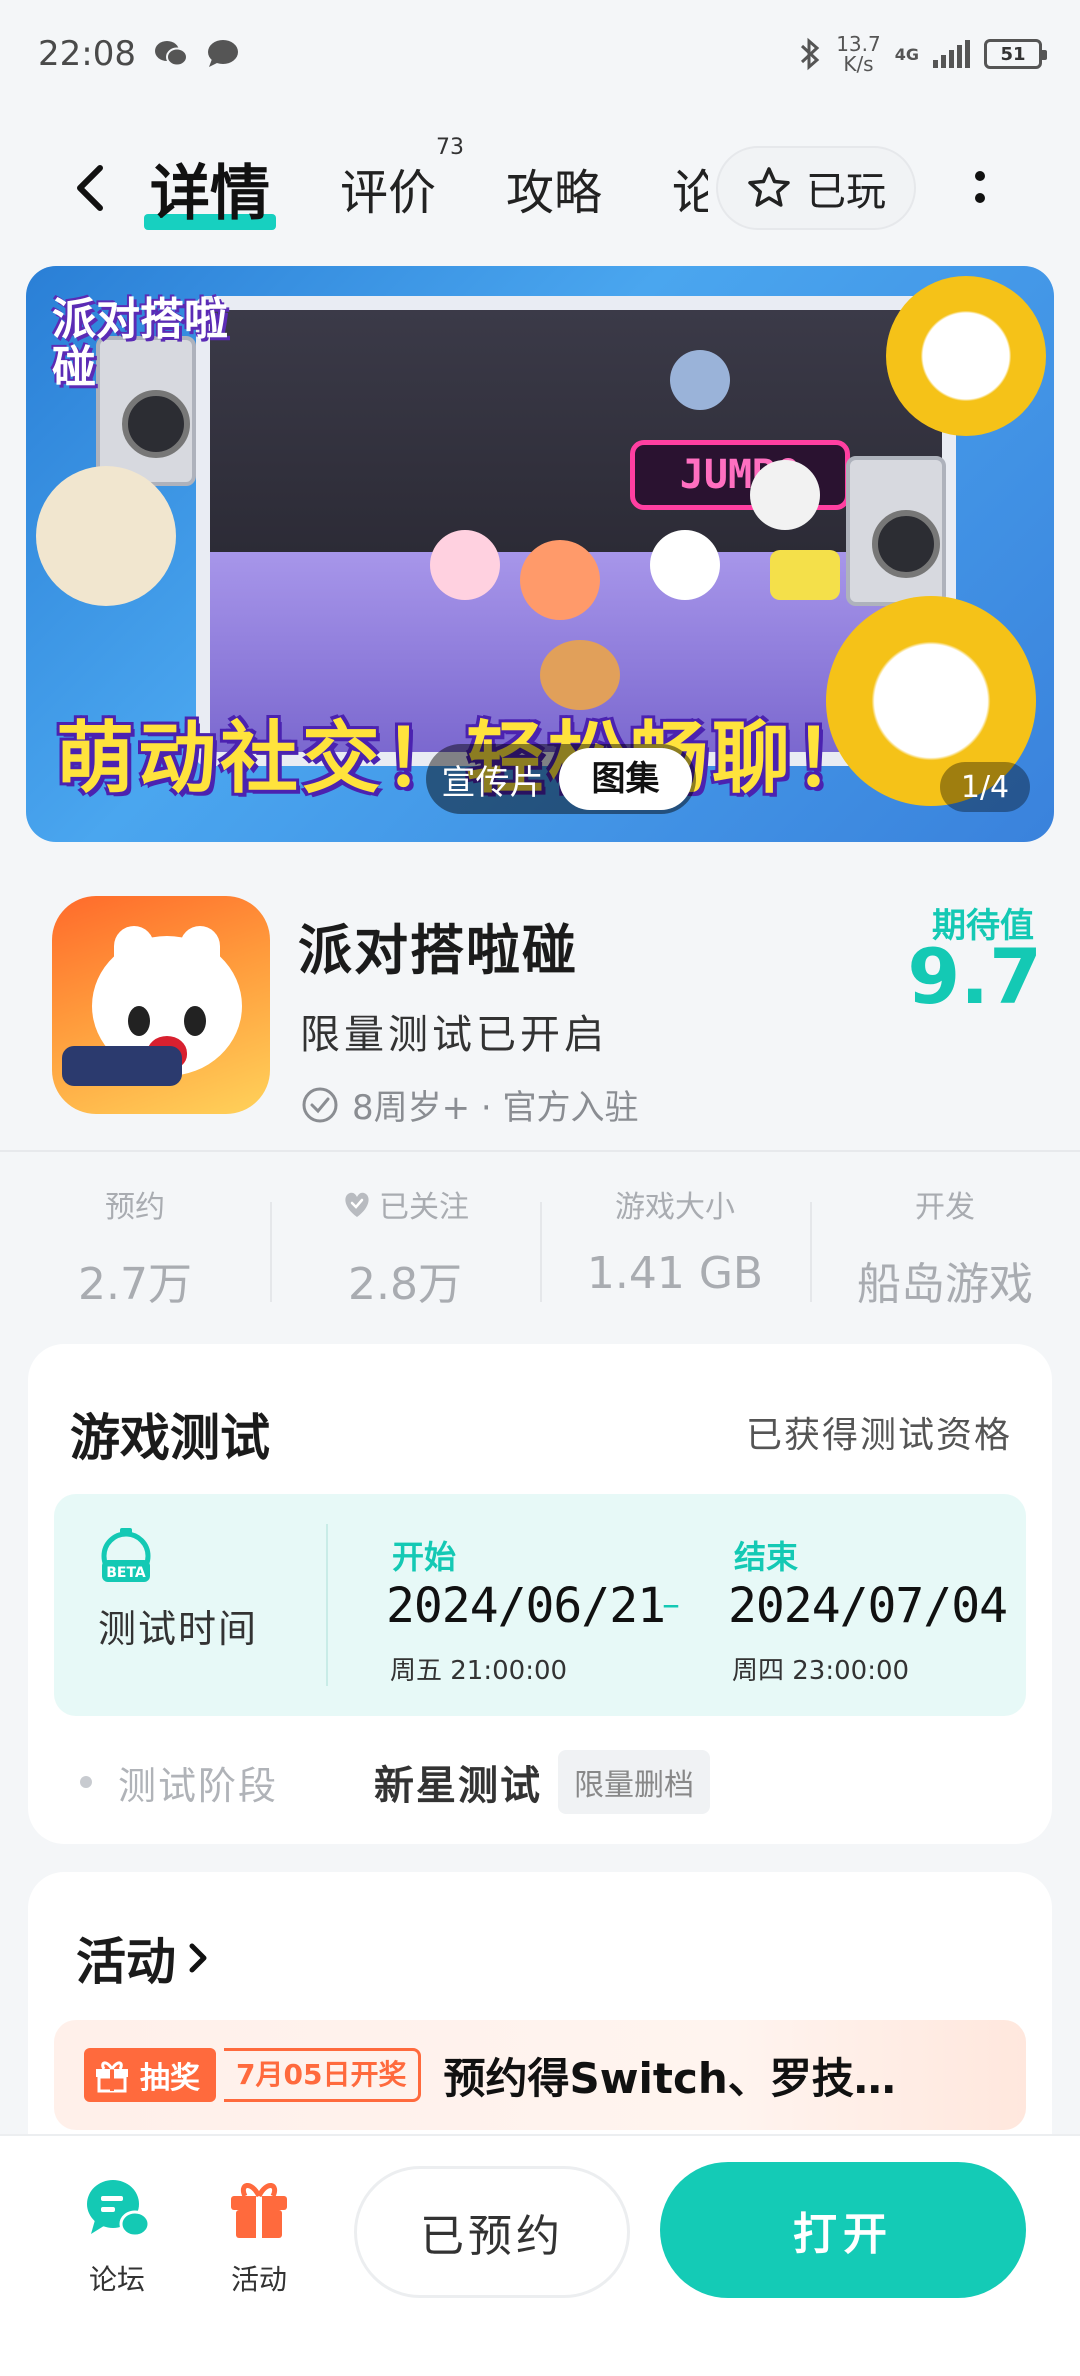 The height and width of the screenshot is (2376, 1080). I want to click on bluetooth-icon, so click(810, 54).